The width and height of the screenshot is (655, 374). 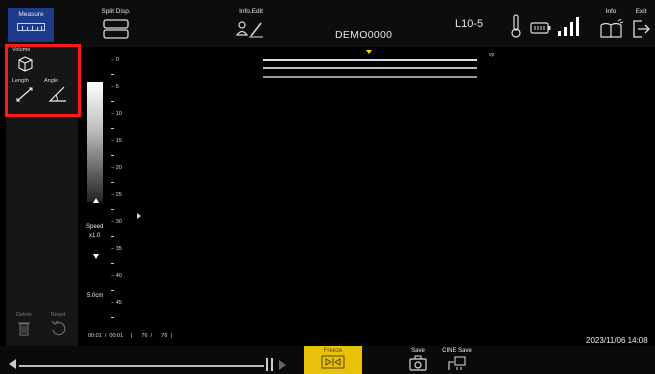 I want to click on cine-frame-info: 00:01 / 00:01 | 76 / 76 |, so click(x=130, y=336).